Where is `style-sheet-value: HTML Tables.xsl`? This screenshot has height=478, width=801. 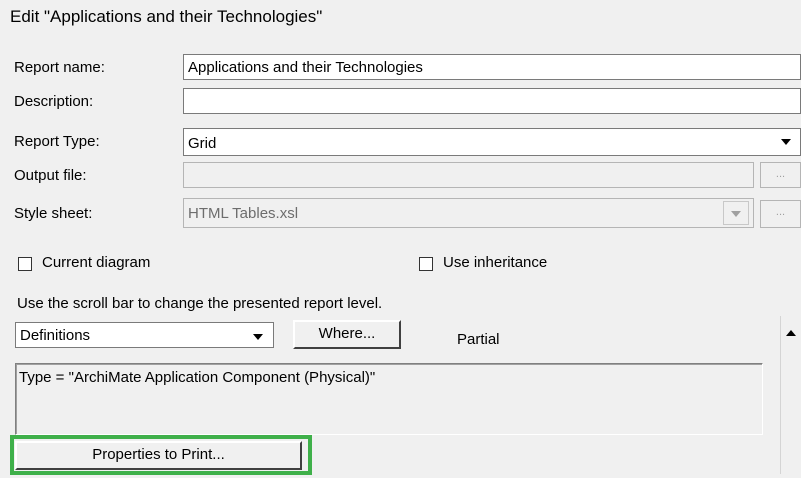
style-sheet-value: HTML Tables.xsl is located at coordinates (243, 213).